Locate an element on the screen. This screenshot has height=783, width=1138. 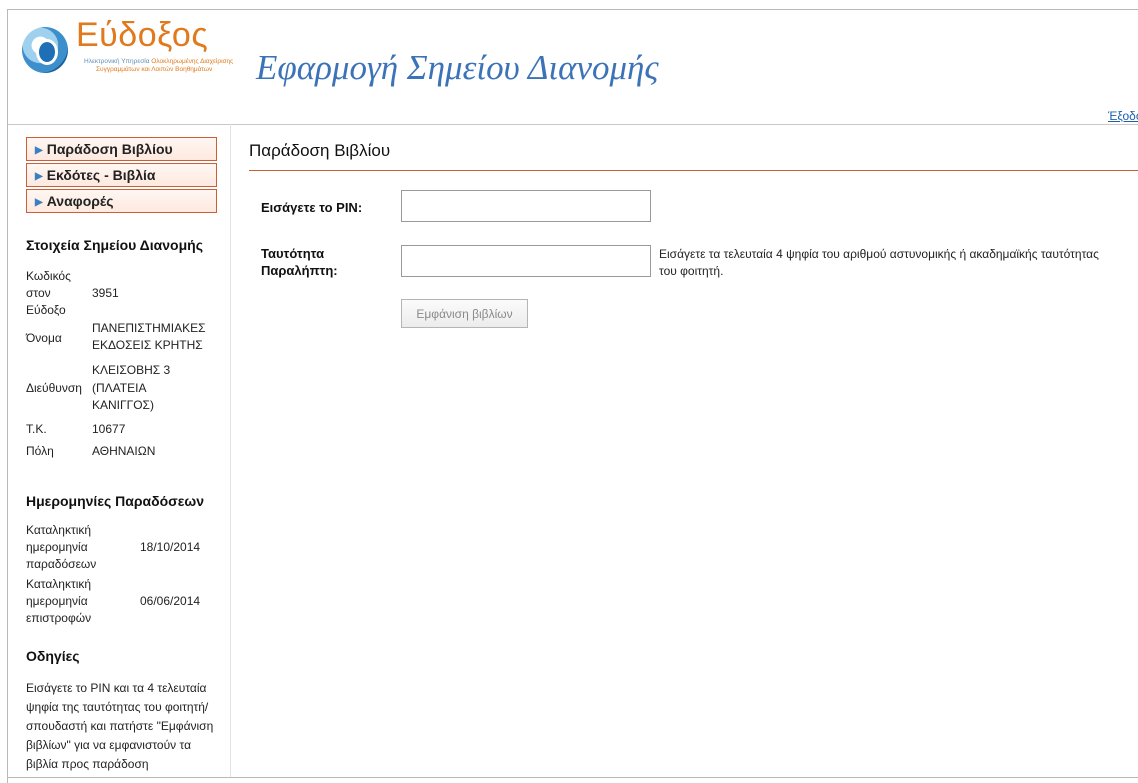
pin-label: Εισάγετε το PIN: is located at coordinates (312, 207).